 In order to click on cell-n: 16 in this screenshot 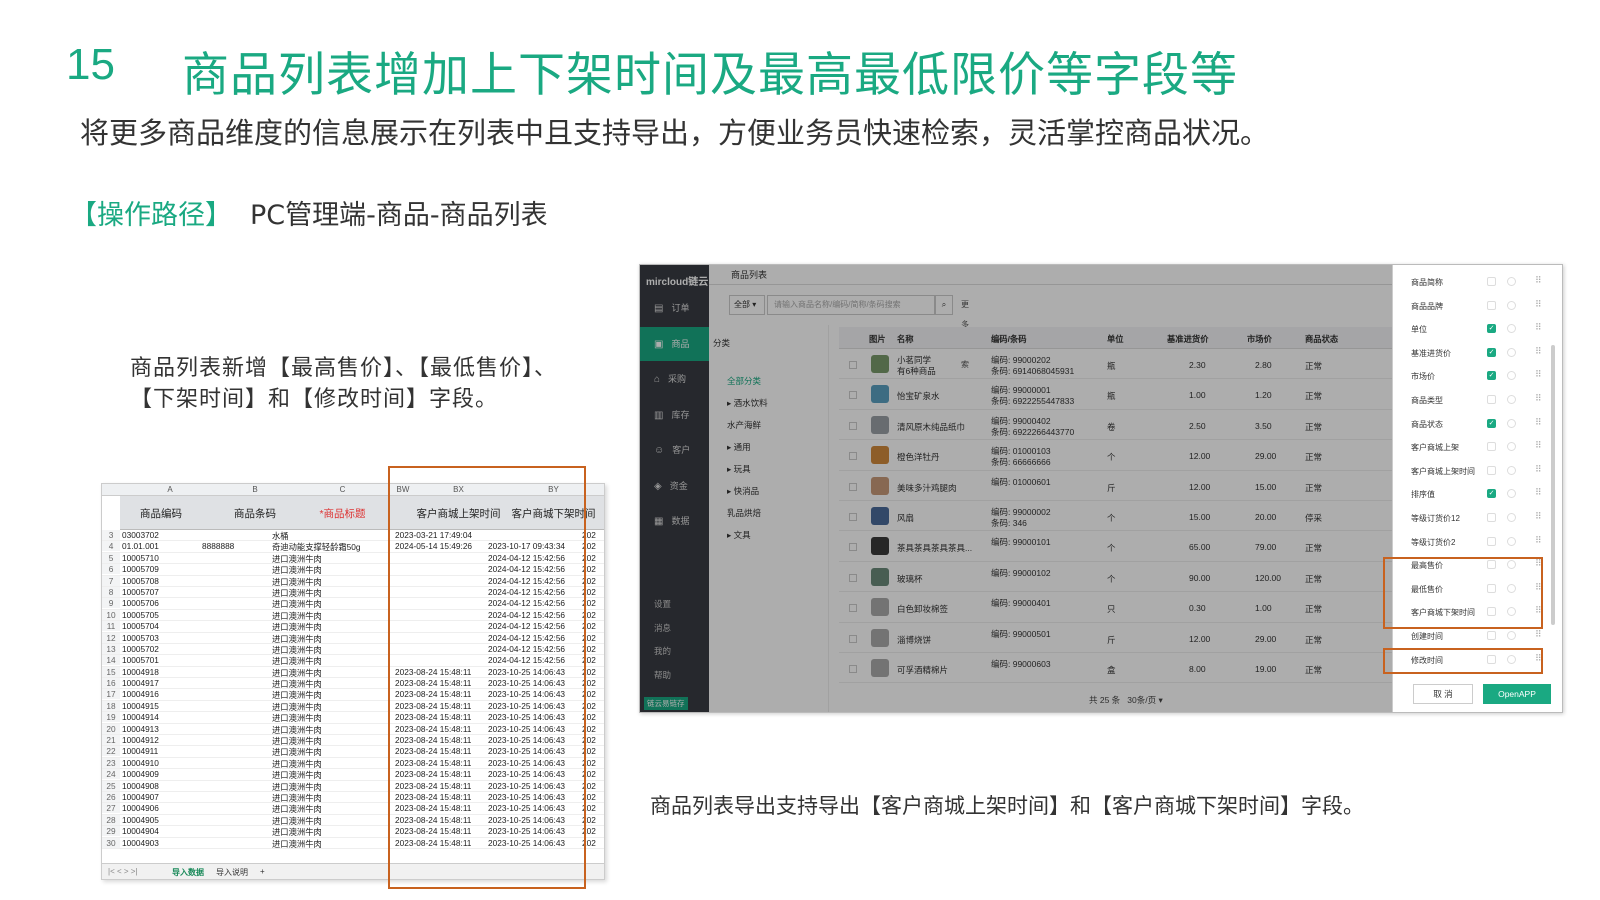, I will do `click(111, 683)`.